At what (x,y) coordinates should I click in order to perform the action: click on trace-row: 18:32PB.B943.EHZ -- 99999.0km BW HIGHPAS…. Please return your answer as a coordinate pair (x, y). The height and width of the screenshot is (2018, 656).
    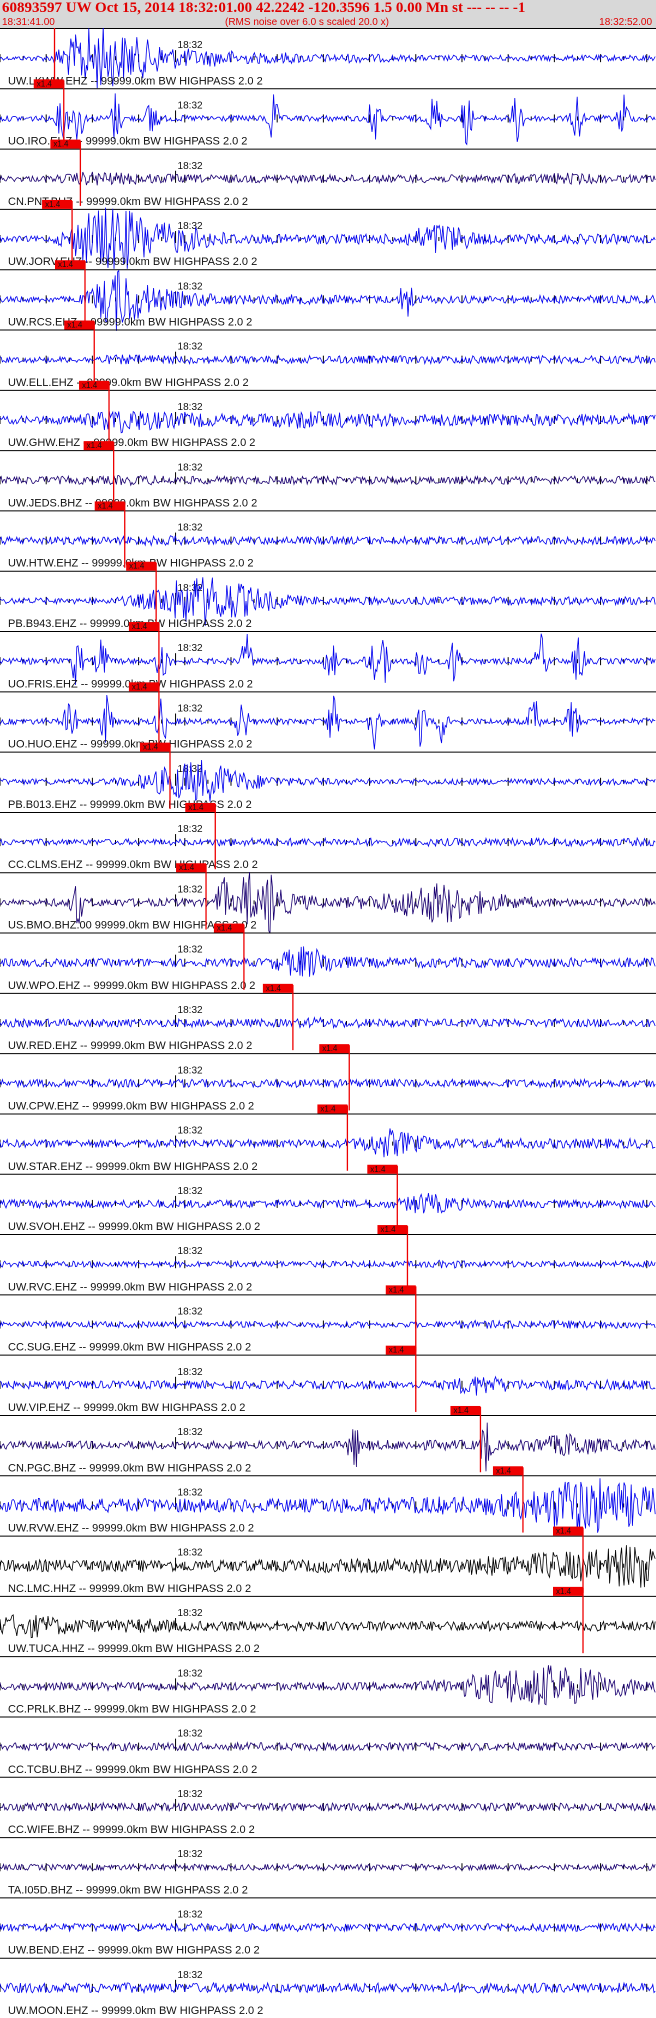
    Looking at the image, I should click on (328, 595).